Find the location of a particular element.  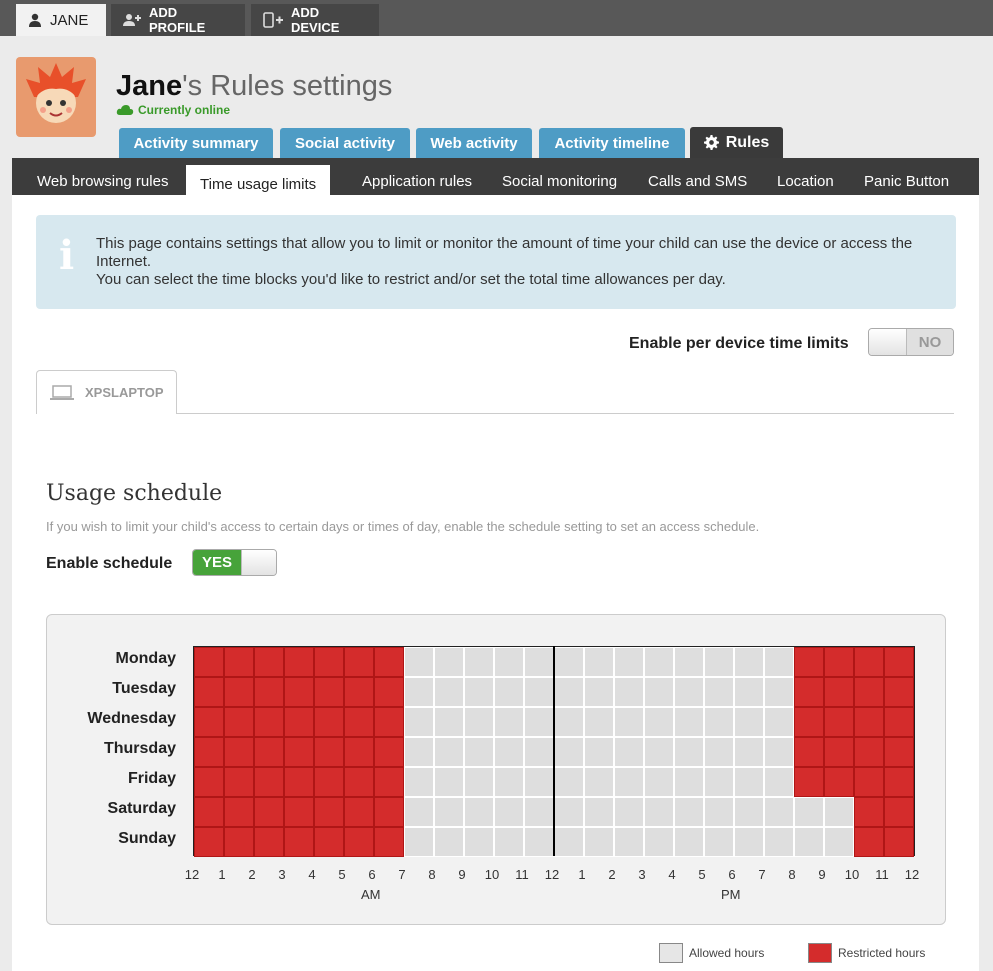

subtab-web-browsing-rules: Web browsing rules is located at coordinates (102, 181).